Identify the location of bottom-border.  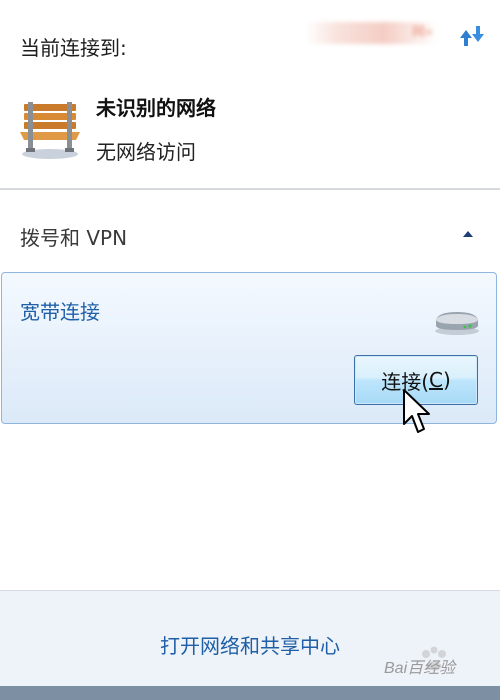
(250, 693).